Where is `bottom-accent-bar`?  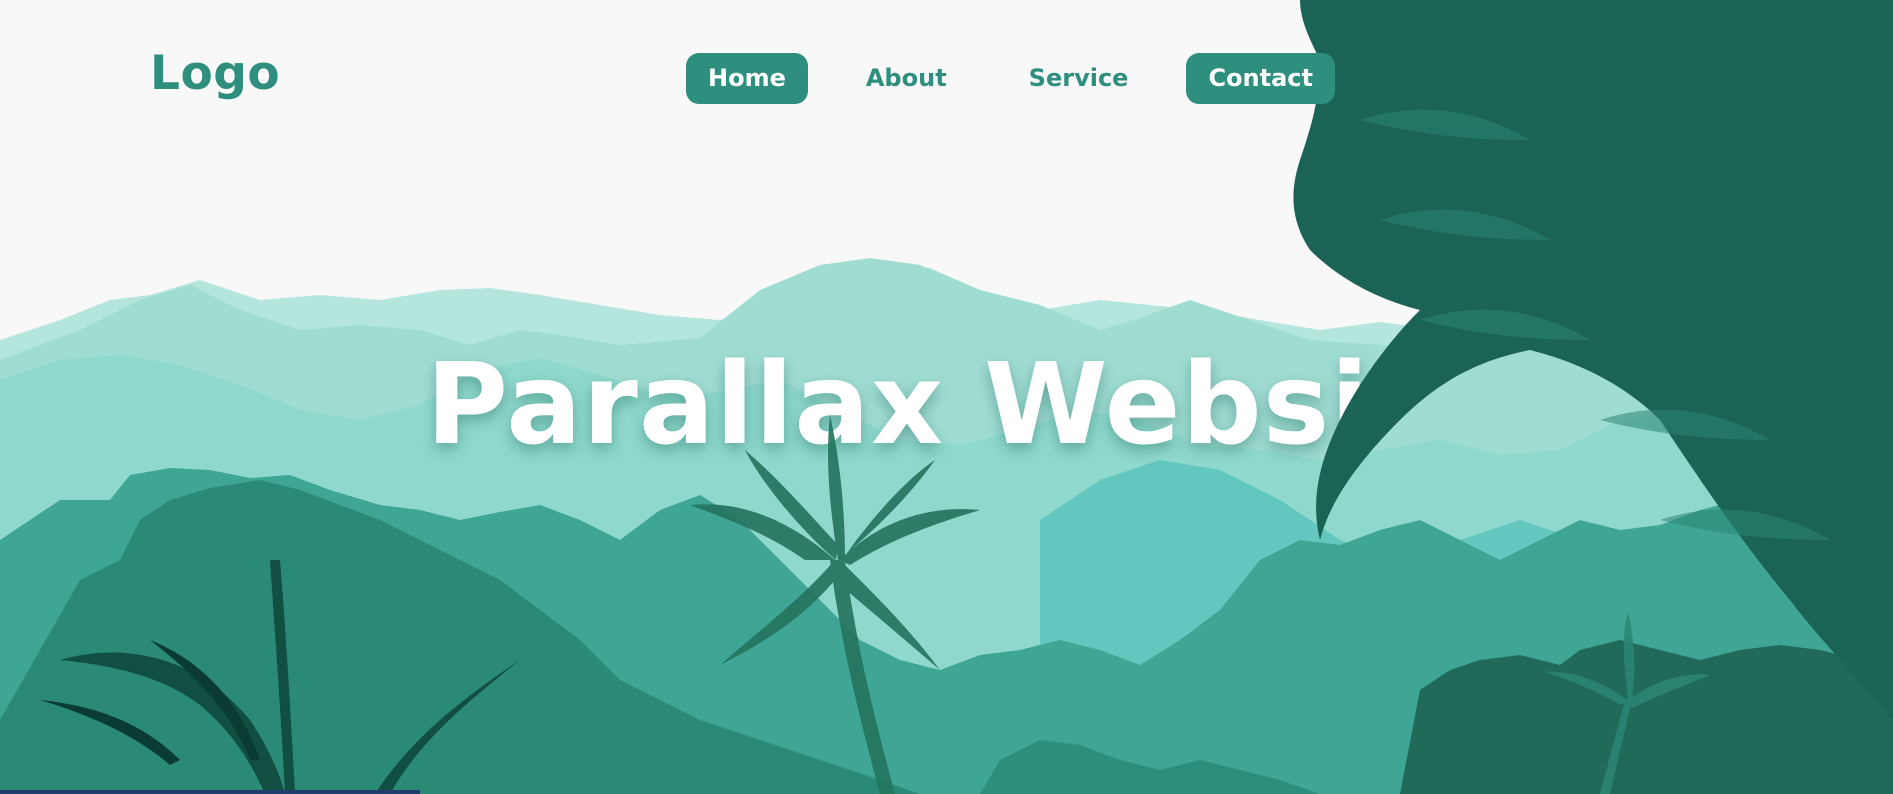
bottom-accent-bar is located at coordinates (210, 792).